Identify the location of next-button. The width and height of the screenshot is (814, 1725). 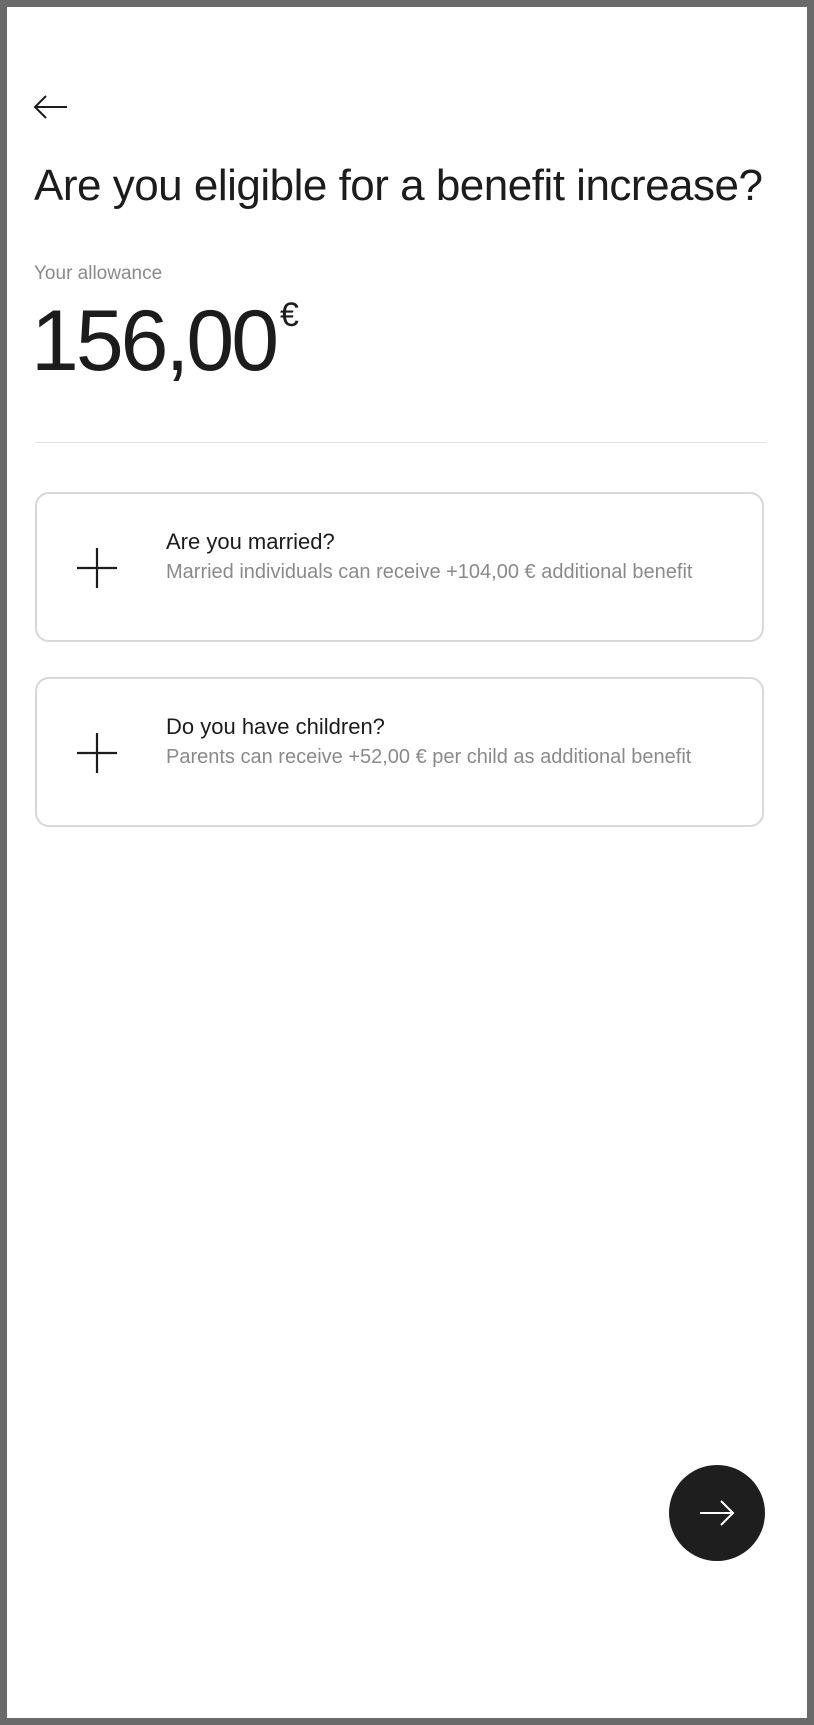
(717, 1513).